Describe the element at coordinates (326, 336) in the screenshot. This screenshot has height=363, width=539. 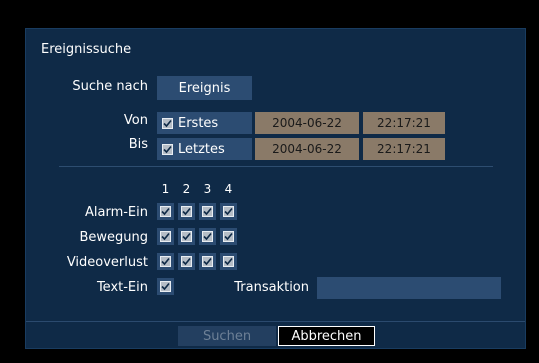
I see `cancel-button: Abbrechen` at that location.